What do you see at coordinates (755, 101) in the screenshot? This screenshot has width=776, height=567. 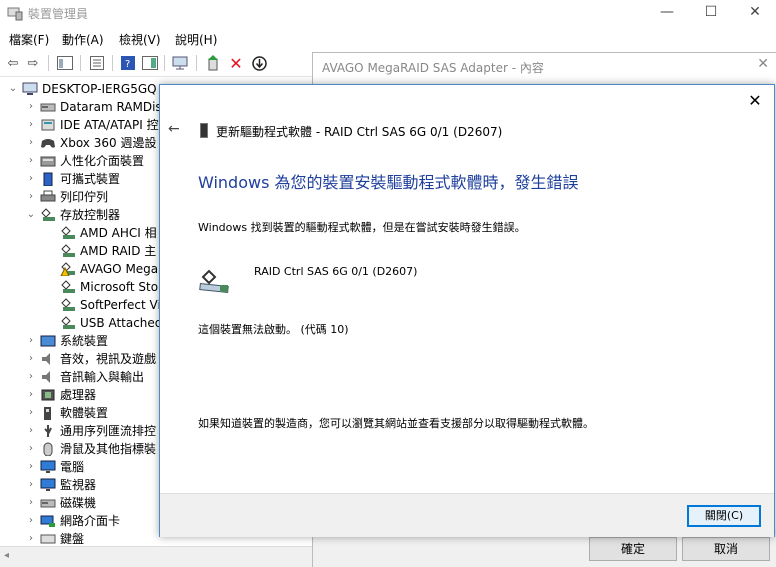 I see `dialog-close-icon: ✕` at bounding box center [755, 101].